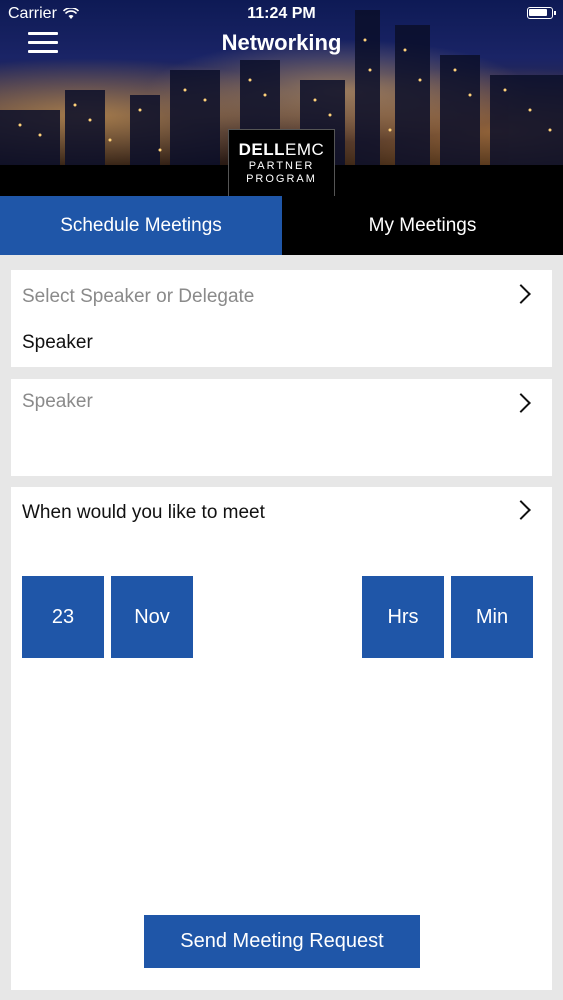 The image size is (563, 1000). Describe the element at coordinates (281, 179) in the screenshot. I see `logo-line-2: PROGRAM` at that location.